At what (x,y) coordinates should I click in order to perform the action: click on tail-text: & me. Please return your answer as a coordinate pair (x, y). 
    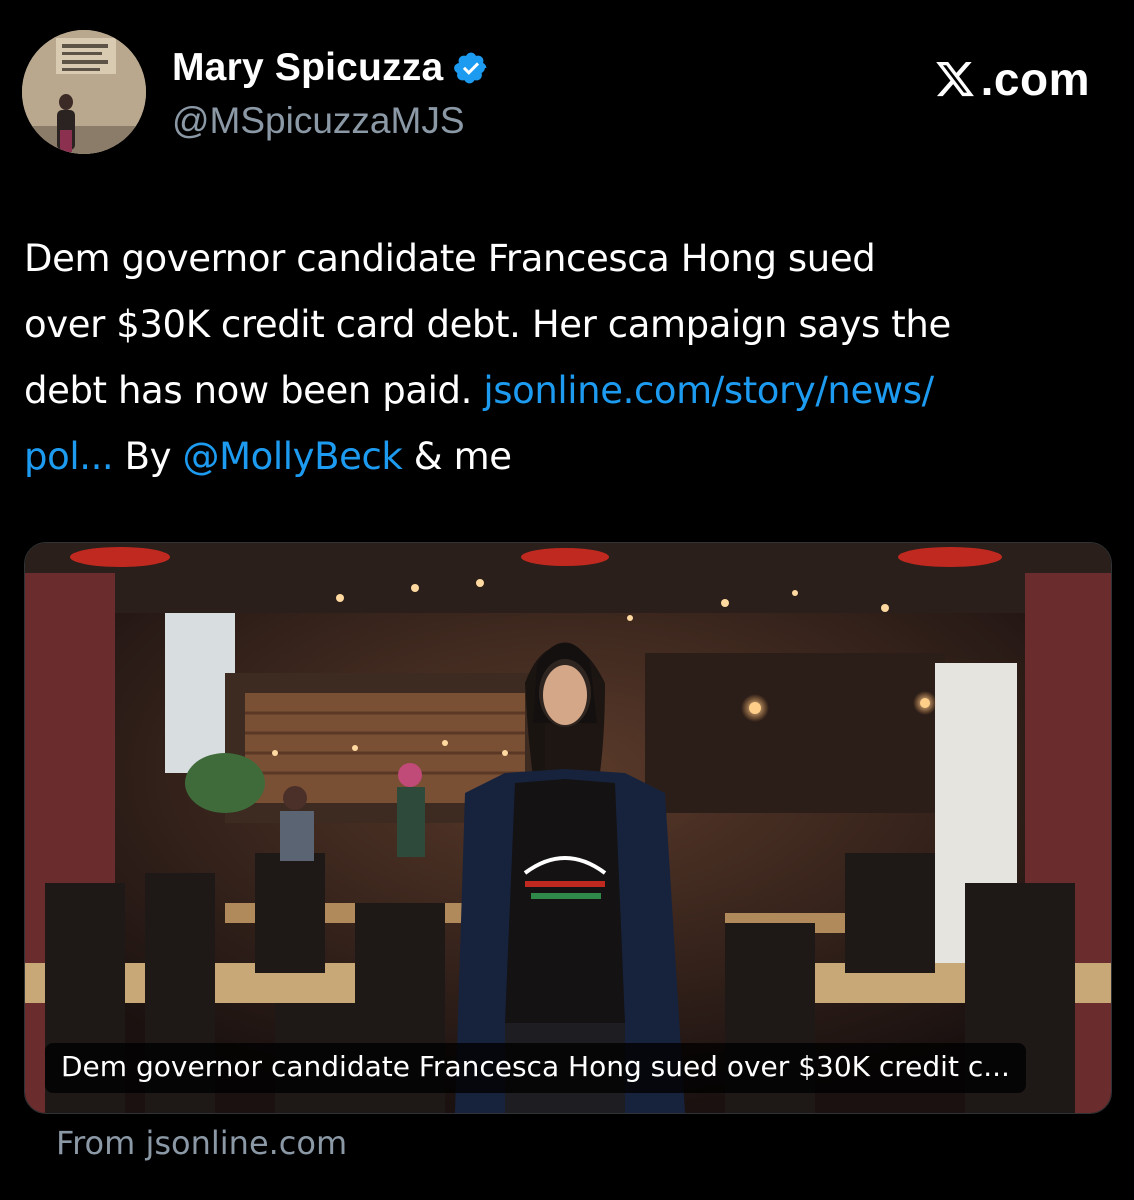
    Looking at the image, I should click on (457, 456).